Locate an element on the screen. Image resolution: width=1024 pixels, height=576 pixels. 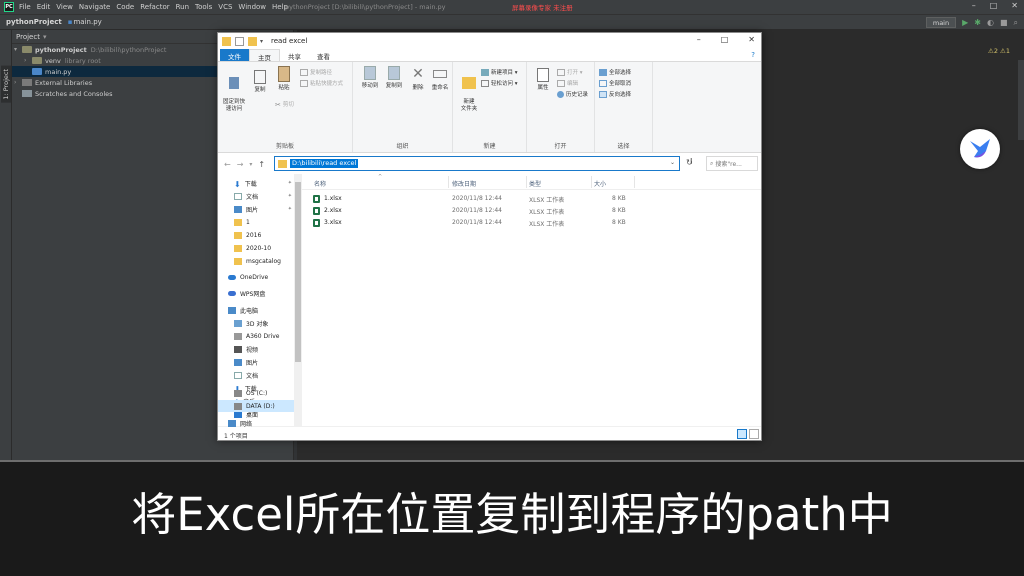
new-folder-icon is located at coordinates (252, 41).